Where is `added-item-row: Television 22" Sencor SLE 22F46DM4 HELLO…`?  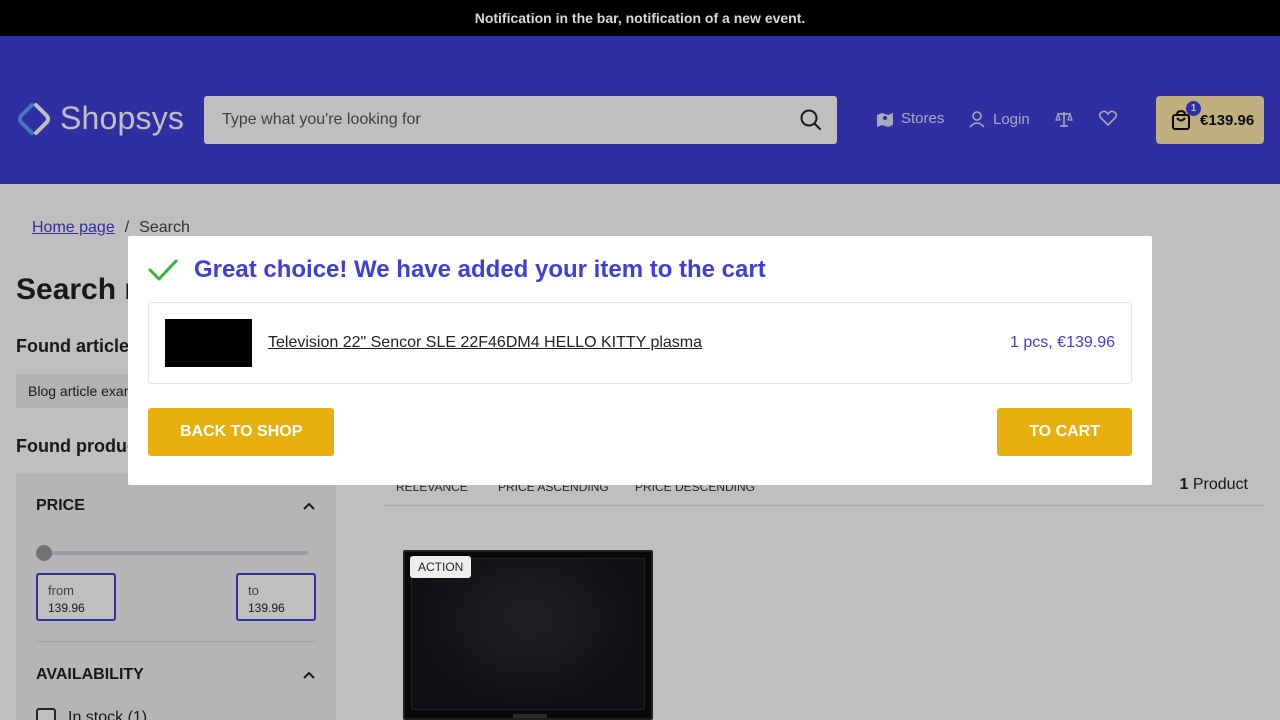 added-item-row: Television 22" Sencor SLE 22F46DM4 HELLO… is located at coordinates (640, 343).